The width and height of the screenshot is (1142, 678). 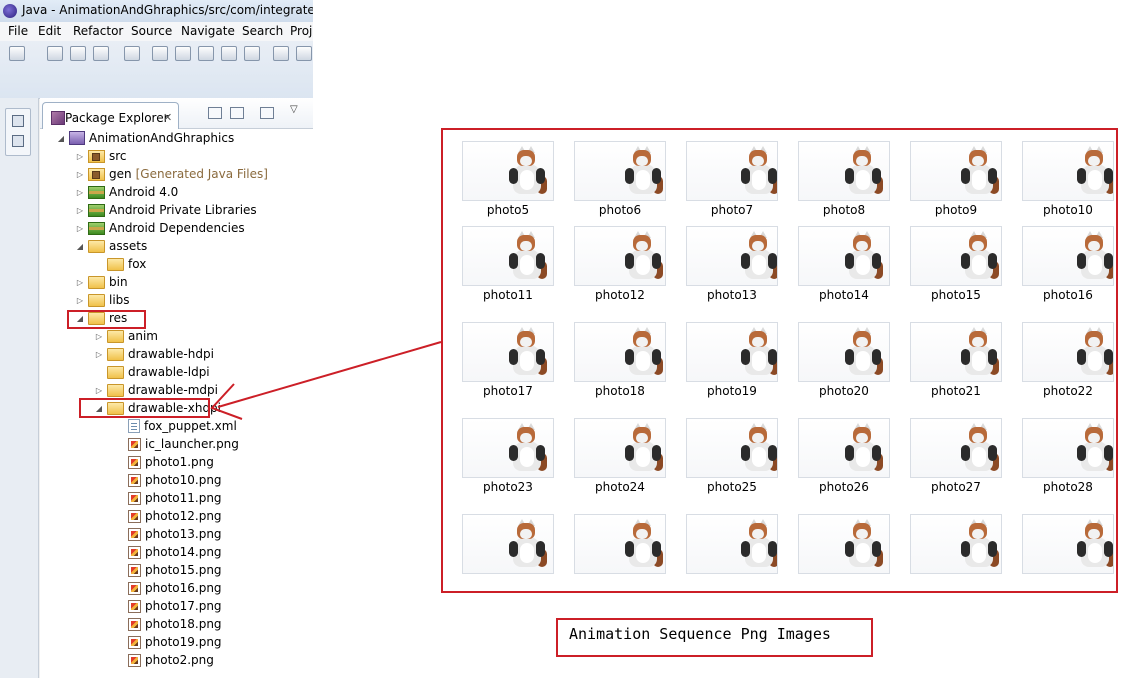 What do you see at coordinates (167, 588) in the screenshot?
I see `tree-row: photo16.png` at bounding box center [167, 588].